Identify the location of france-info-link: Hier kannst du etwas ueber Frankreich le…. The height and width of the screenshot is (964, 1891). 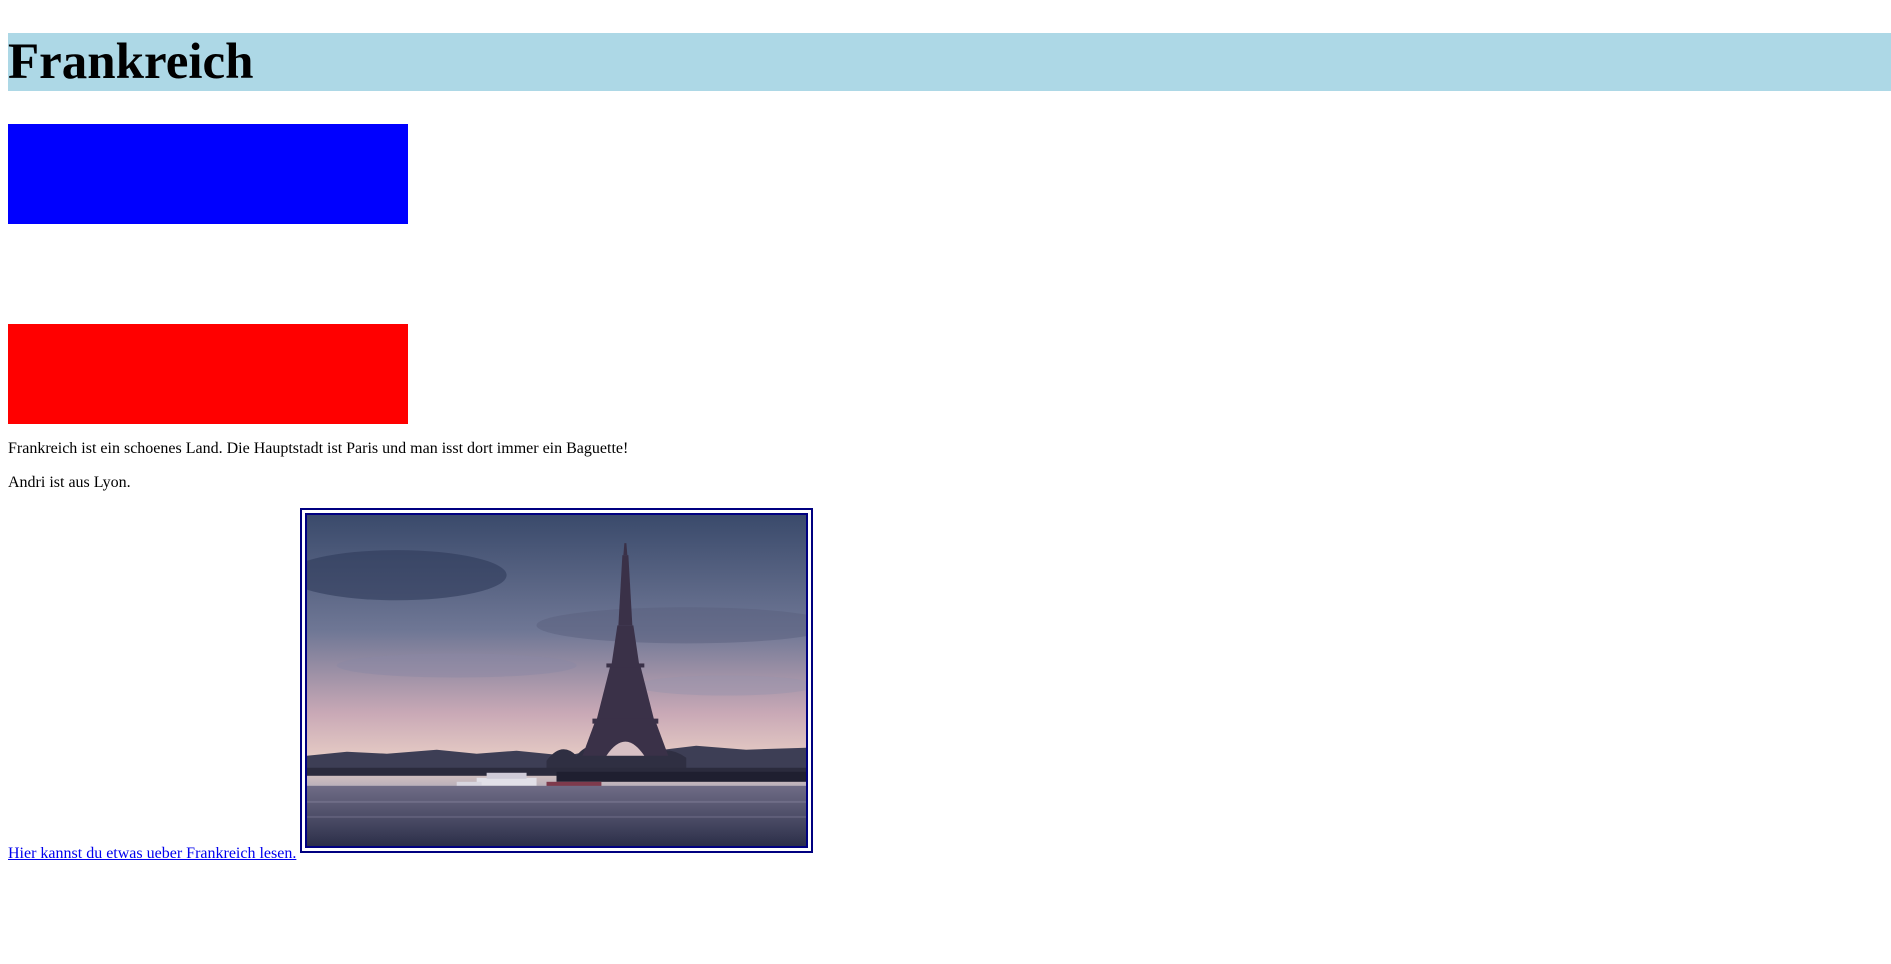
(152, 854).